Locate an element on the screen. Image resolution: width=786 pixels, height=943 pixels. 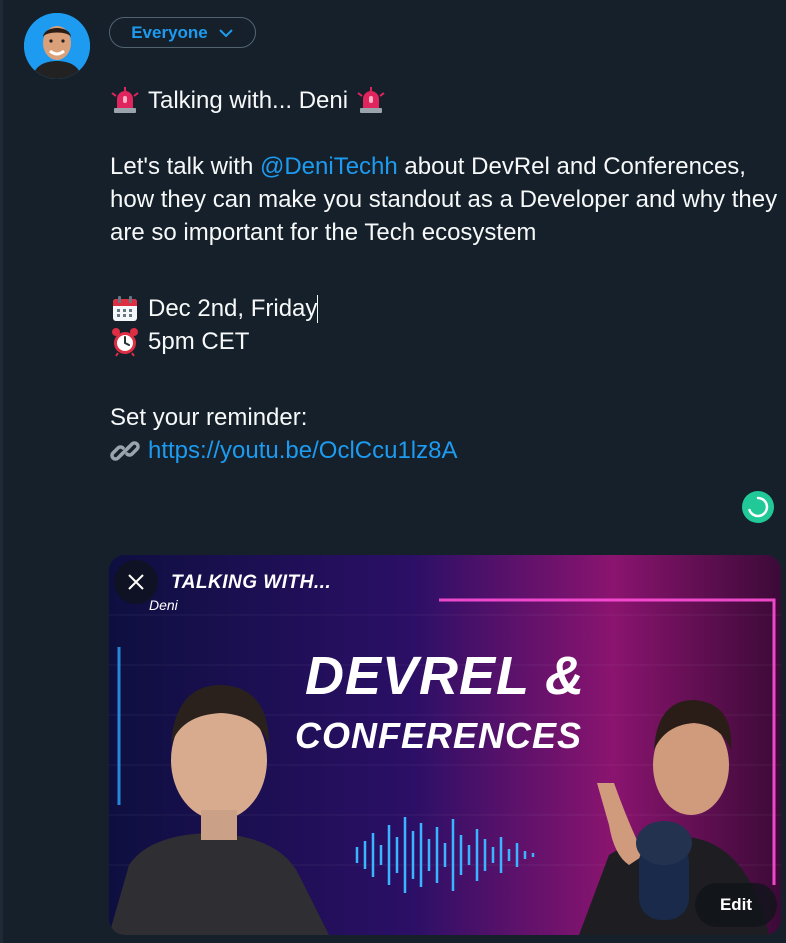
time-text: 5pm CET is located at coordinates (199, 341).